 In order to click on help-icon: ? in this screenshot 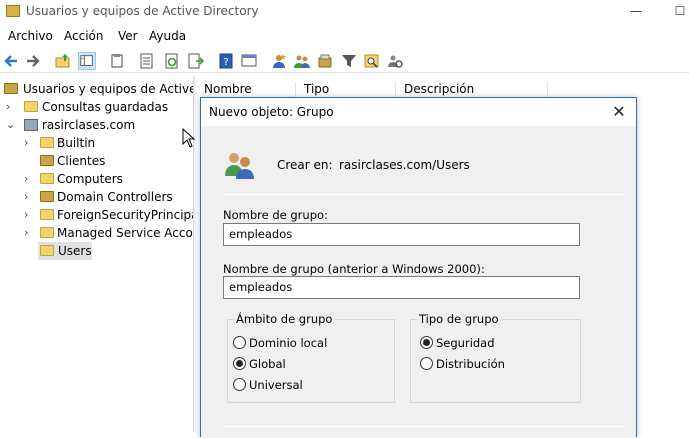, I will do `click(226, 61)`.